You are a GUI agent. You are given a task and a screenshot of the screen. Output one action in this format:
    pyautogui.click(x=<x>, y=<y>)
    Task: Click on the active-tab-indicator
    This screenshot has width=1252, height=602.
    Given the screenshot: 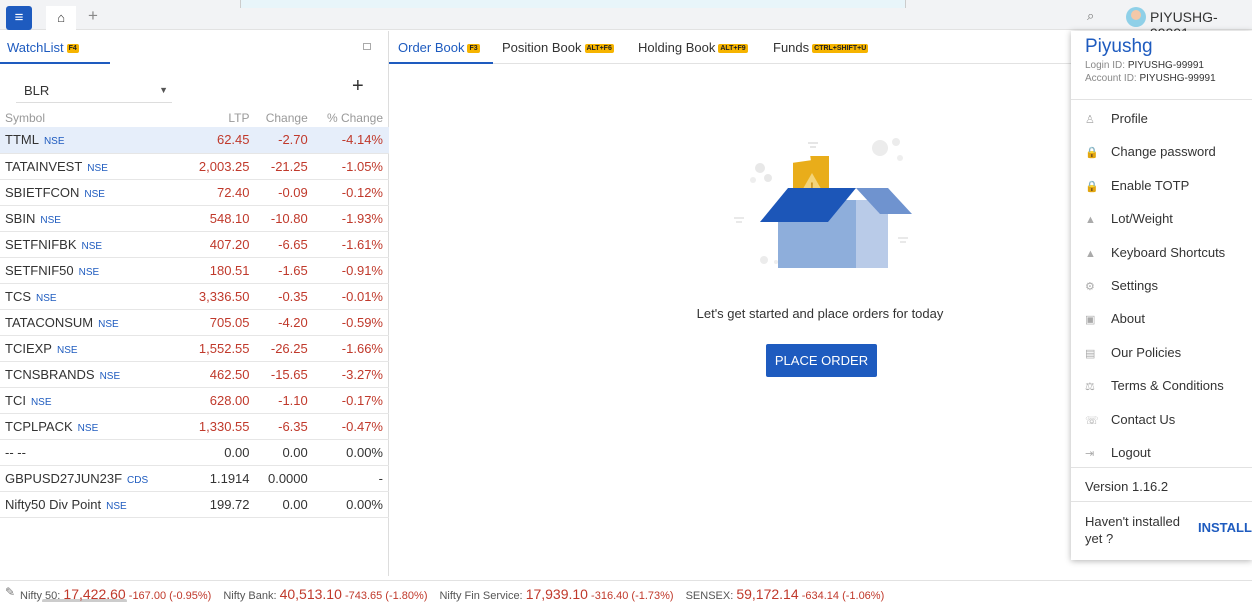 What is the action you would take?
    pyautogui.click(x=55, y=63)
    